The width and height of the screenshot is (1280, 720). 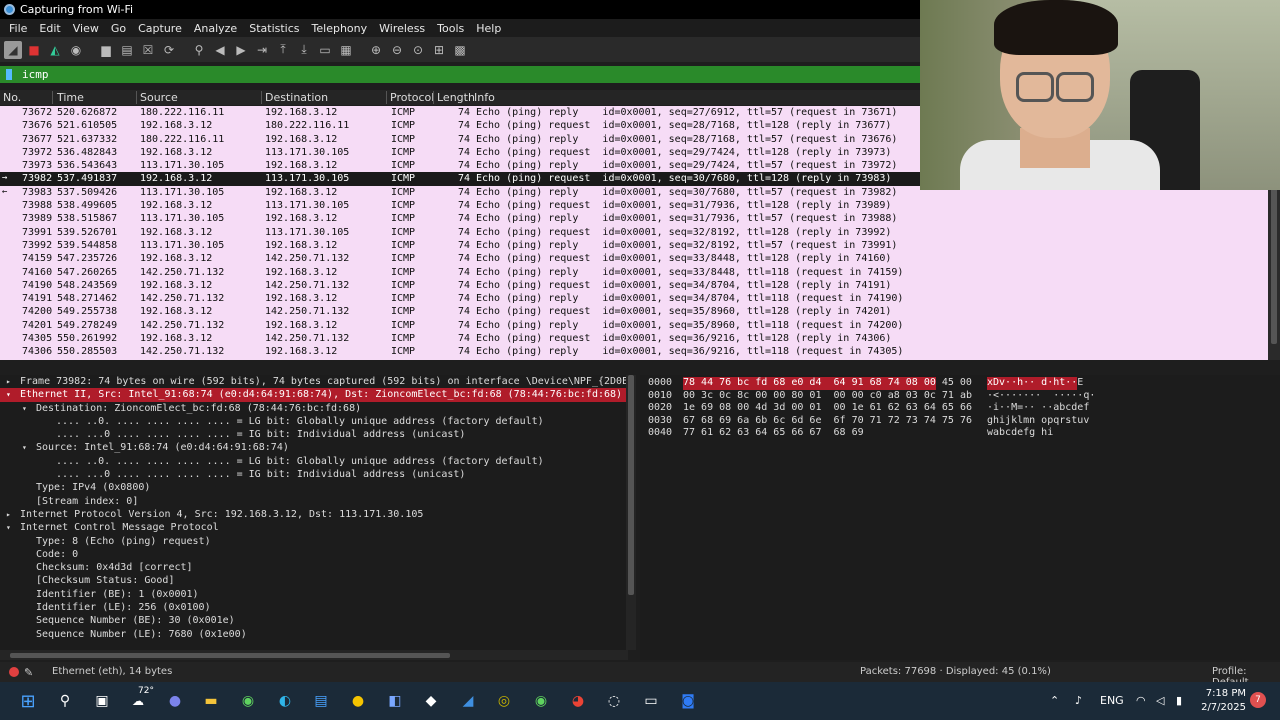 What do you see at coordinates (314, 501) in the screenshot?
I see `detail-tree-item: [Stream index: 0]` at bounding box center [314, 501].